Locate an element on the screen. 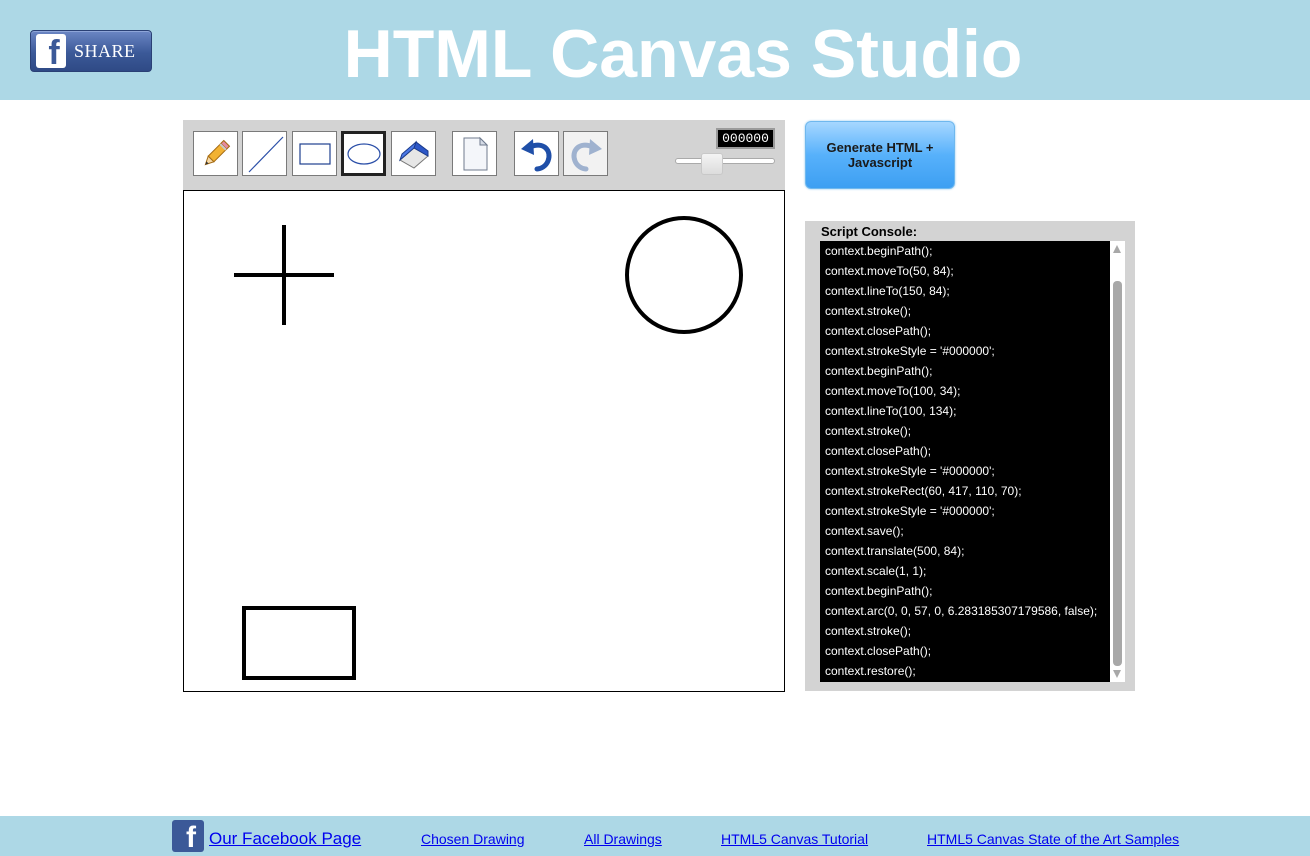  ellipse-icon is located at coordinates (363, 153).